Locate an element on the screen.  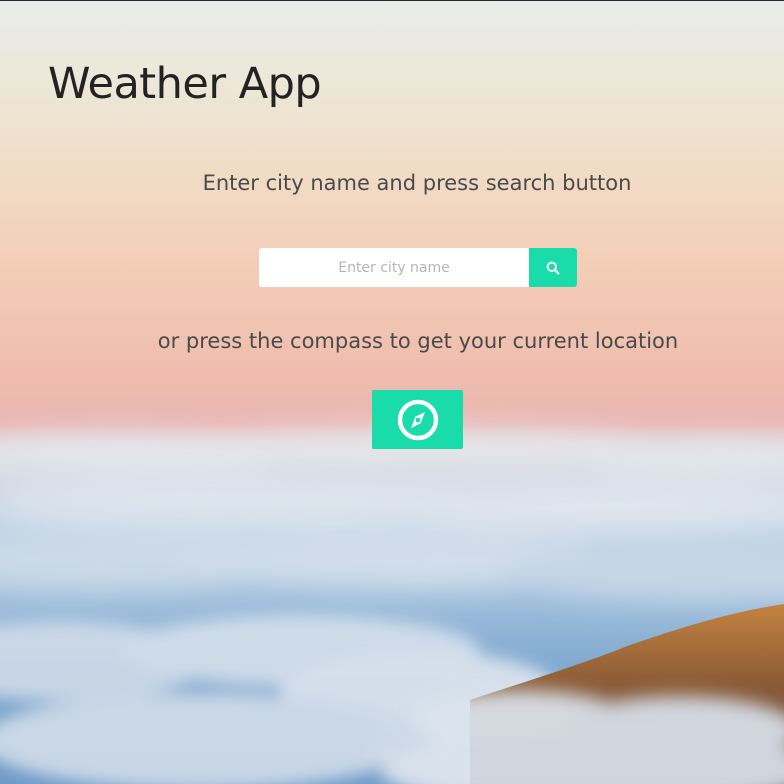
search-button is located at coordinates (553, 267).